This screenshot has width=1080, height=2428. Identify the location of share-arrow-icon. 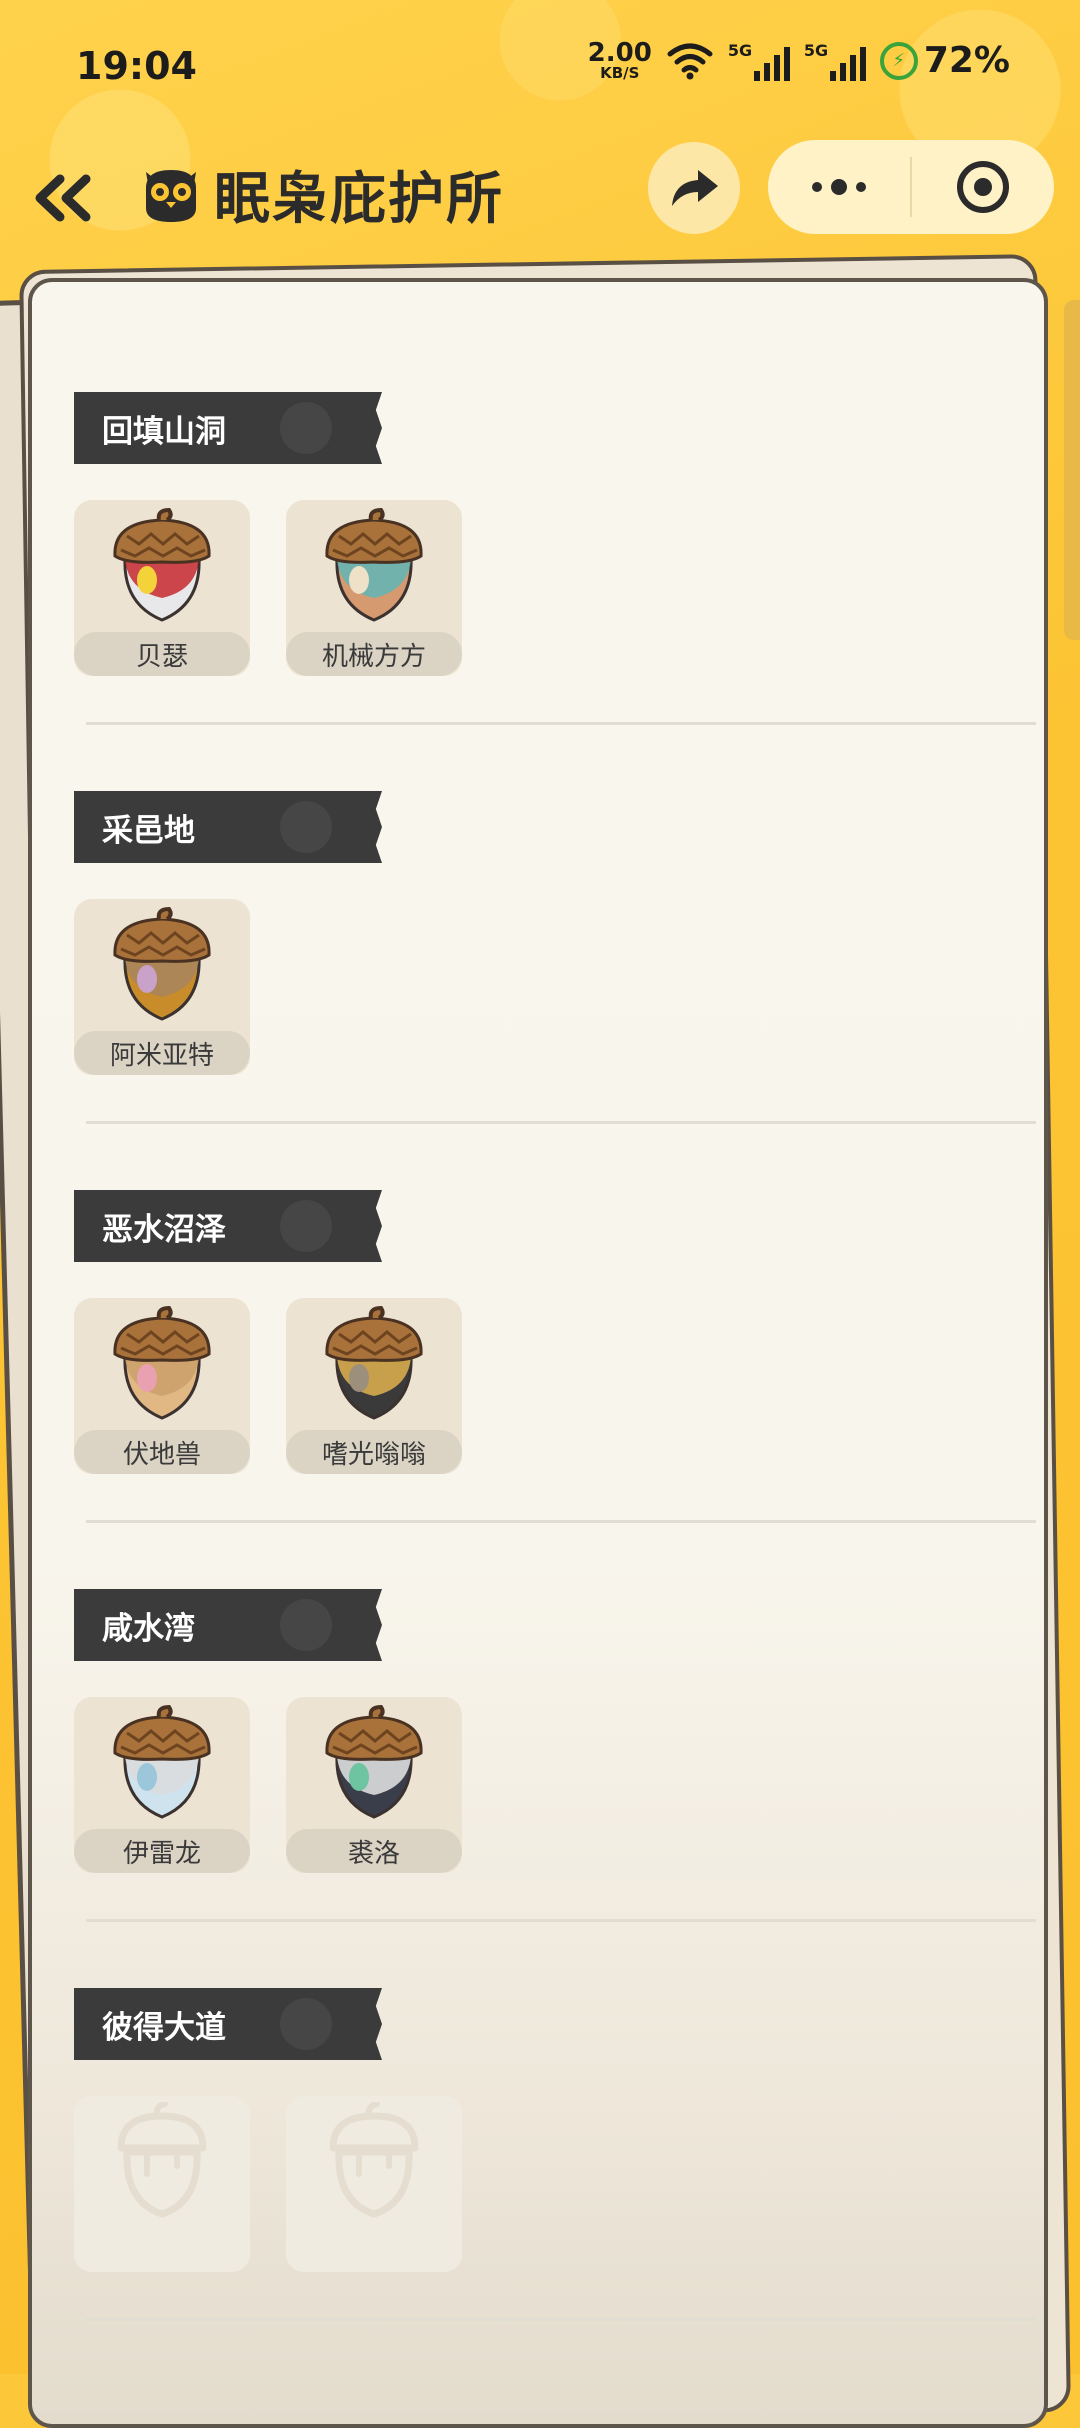
(695, 188).